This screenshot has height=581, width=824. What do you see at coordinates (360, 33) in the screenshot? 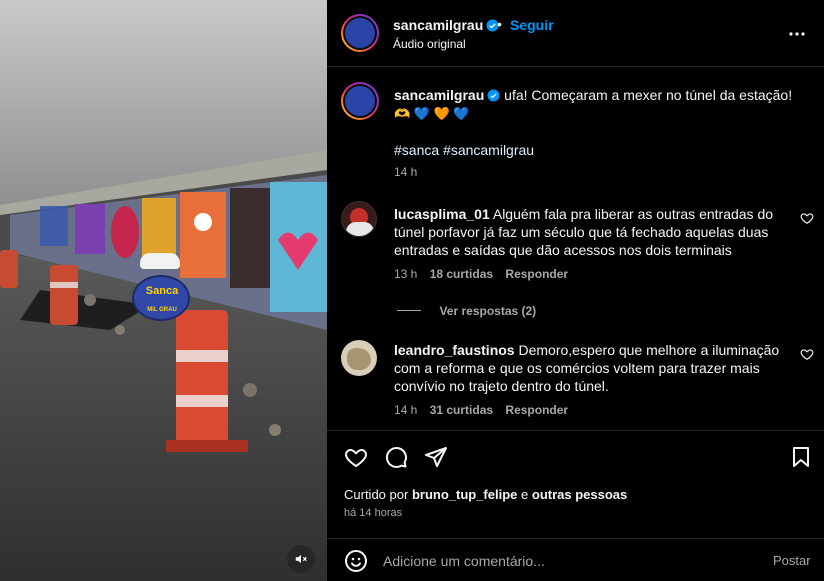
I see `author-avatar` at bounding box center [360, 33].